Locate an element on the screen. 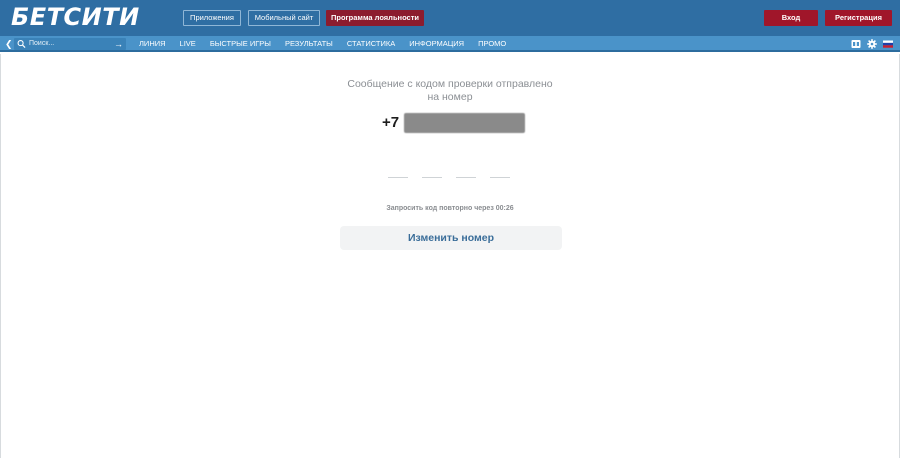  nav-item-promo: ПРОМО is located at coordinates (492, 44).